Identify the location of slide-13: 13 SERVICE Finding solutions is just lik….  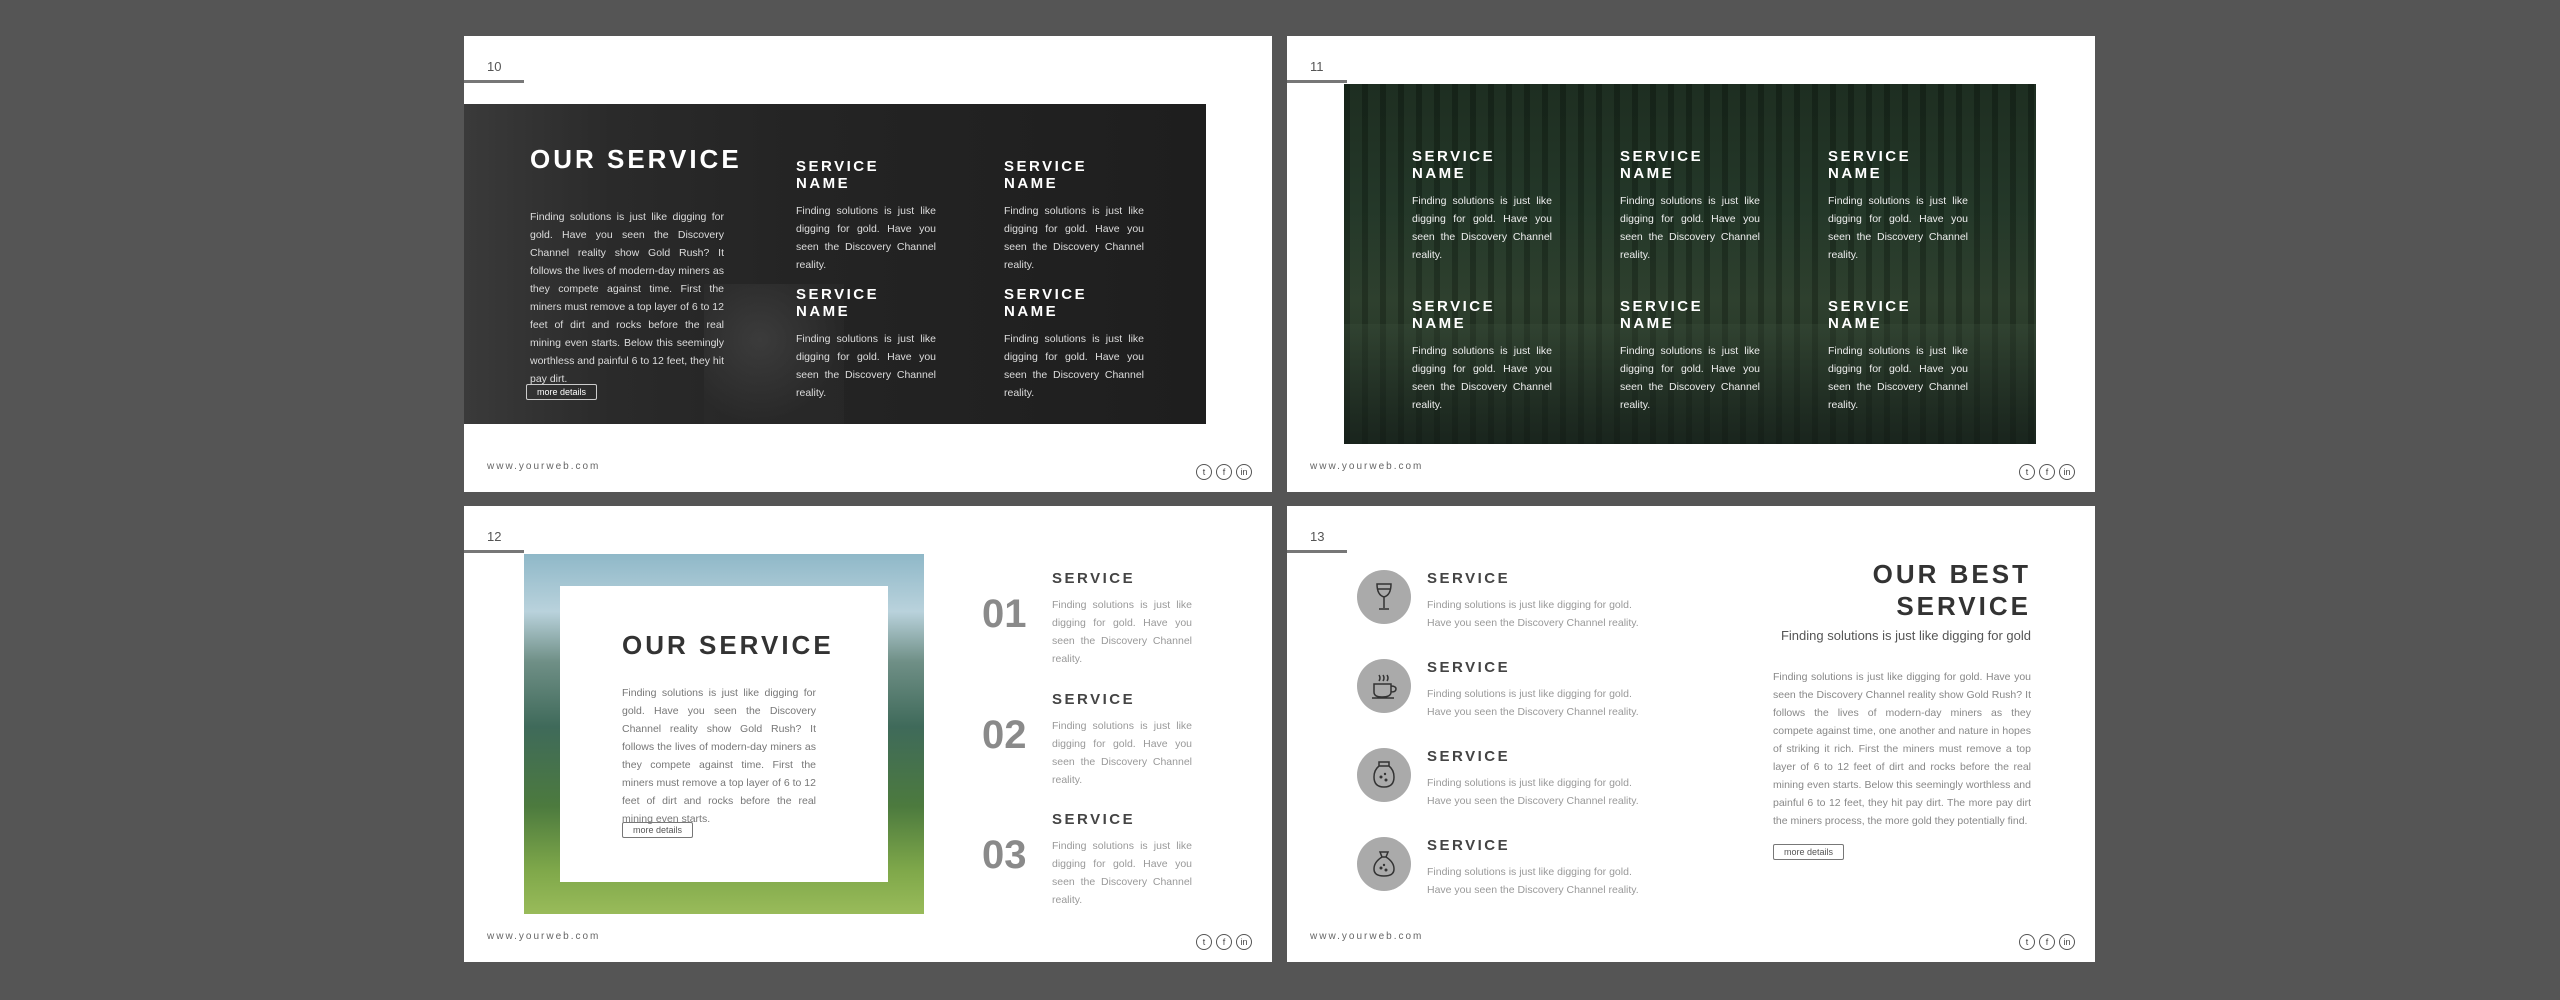
(1691, 734).